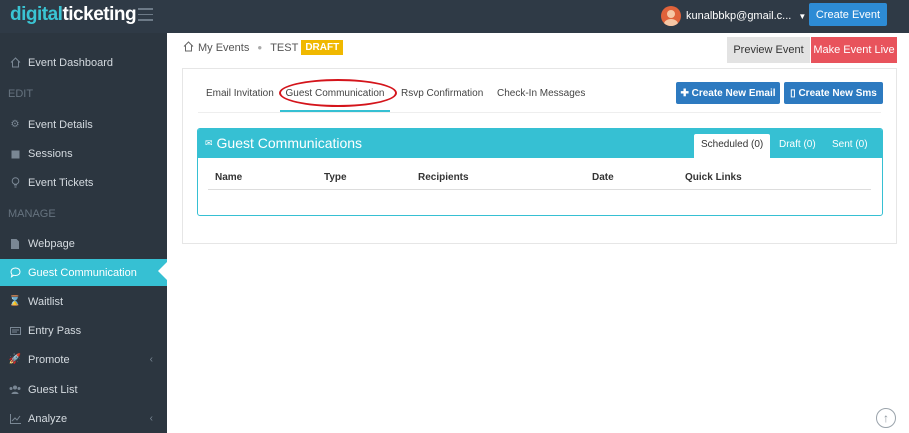 The width and height of the screenshot is (909, 433). I want to click on sidebar-item-event-details: ⚙ Event Details, so click(83, 124).